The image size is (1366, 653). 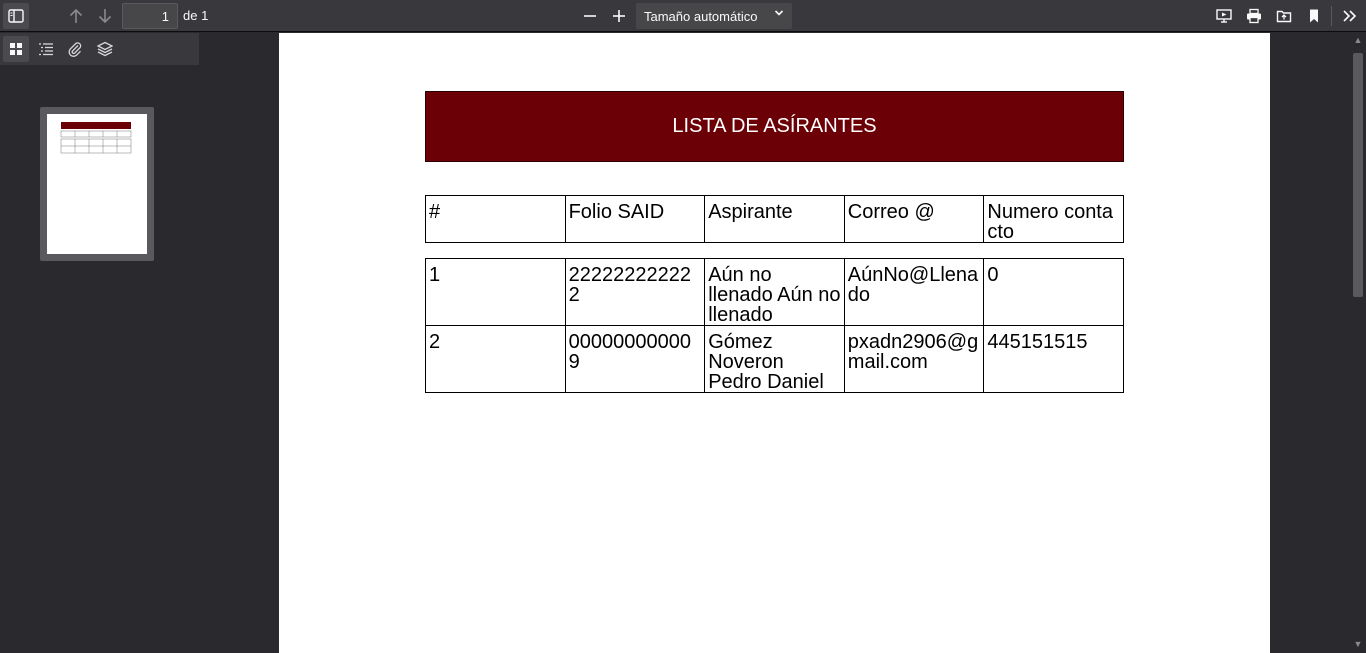 I want to click on minus-icon, so click(x=590, y=16).